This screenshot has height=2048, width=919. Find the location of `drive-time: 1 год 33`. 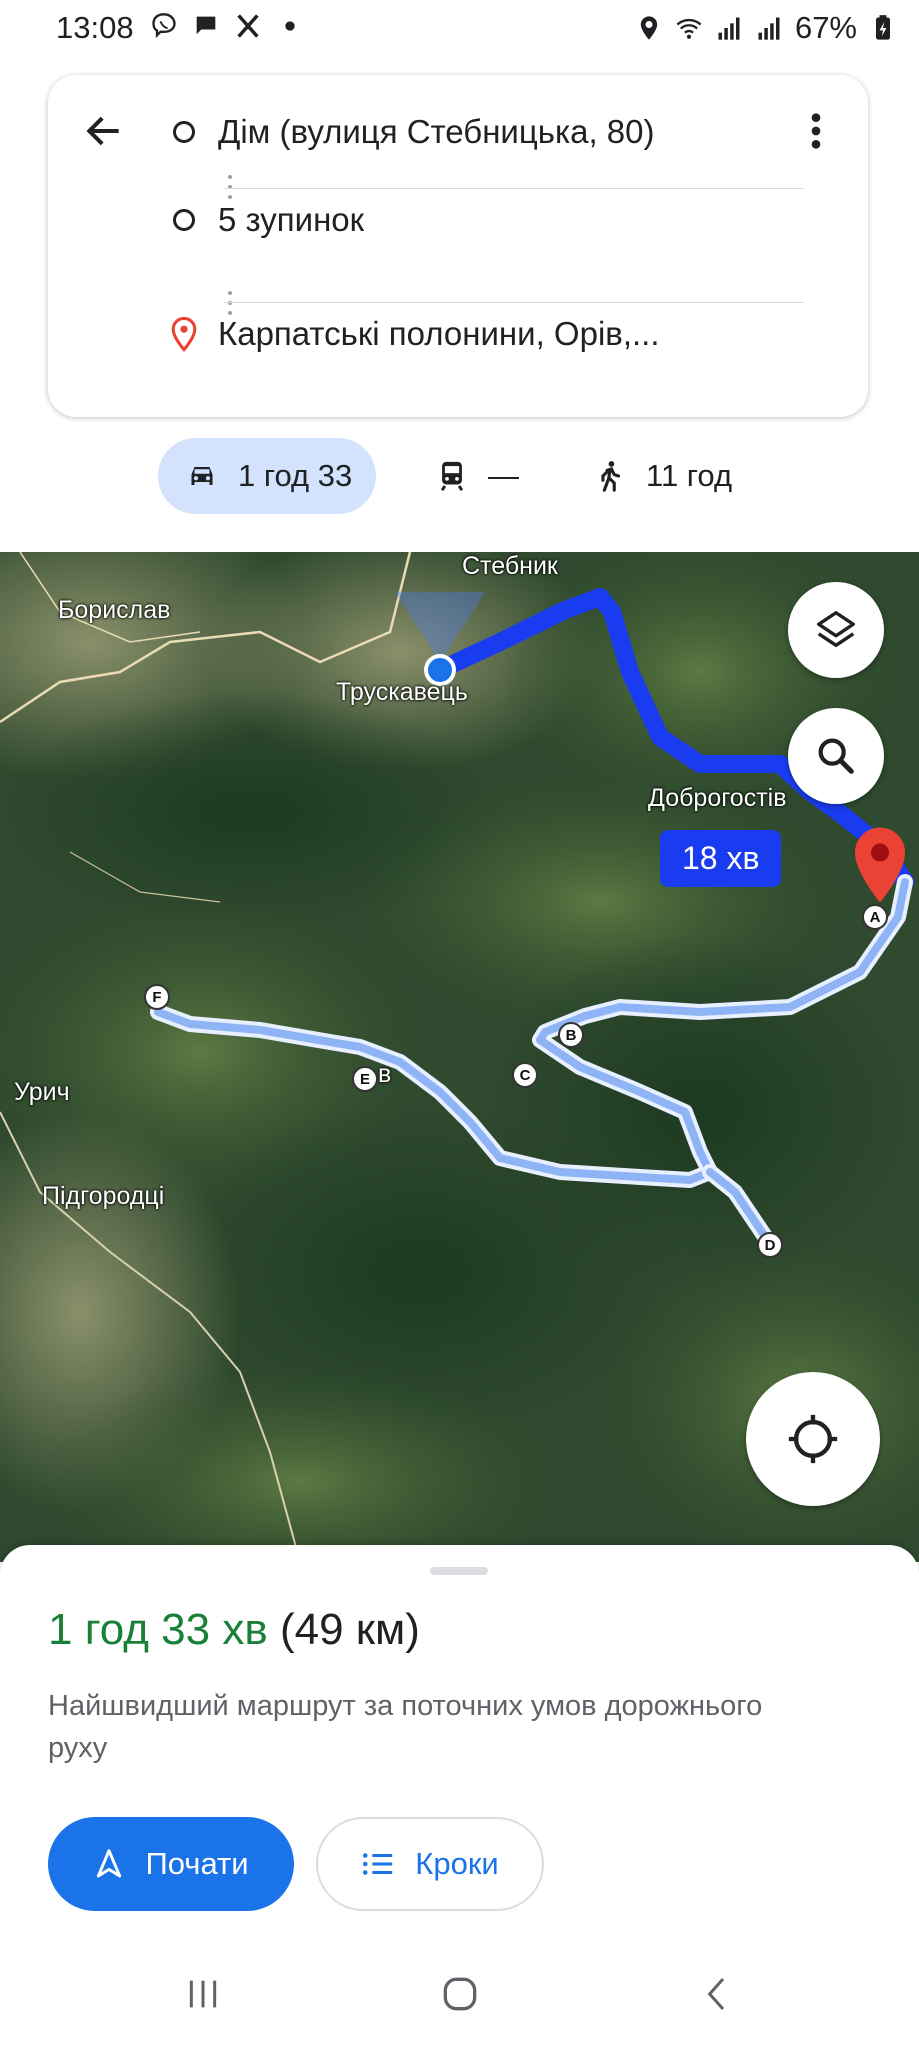

drive-time: 1 год 33 is located at coordinates (295, 475).